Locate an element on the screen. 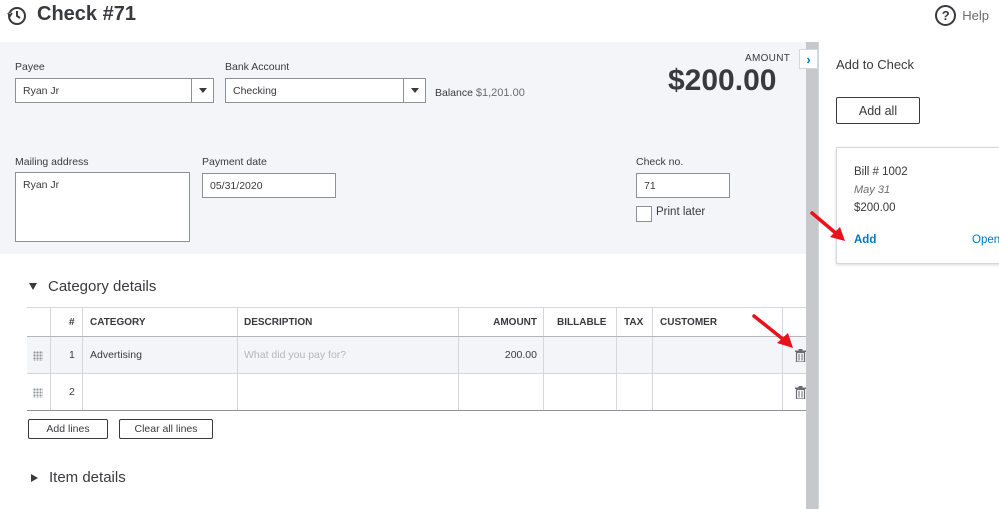  row-num: 2 is located at coordinates (72, 392).